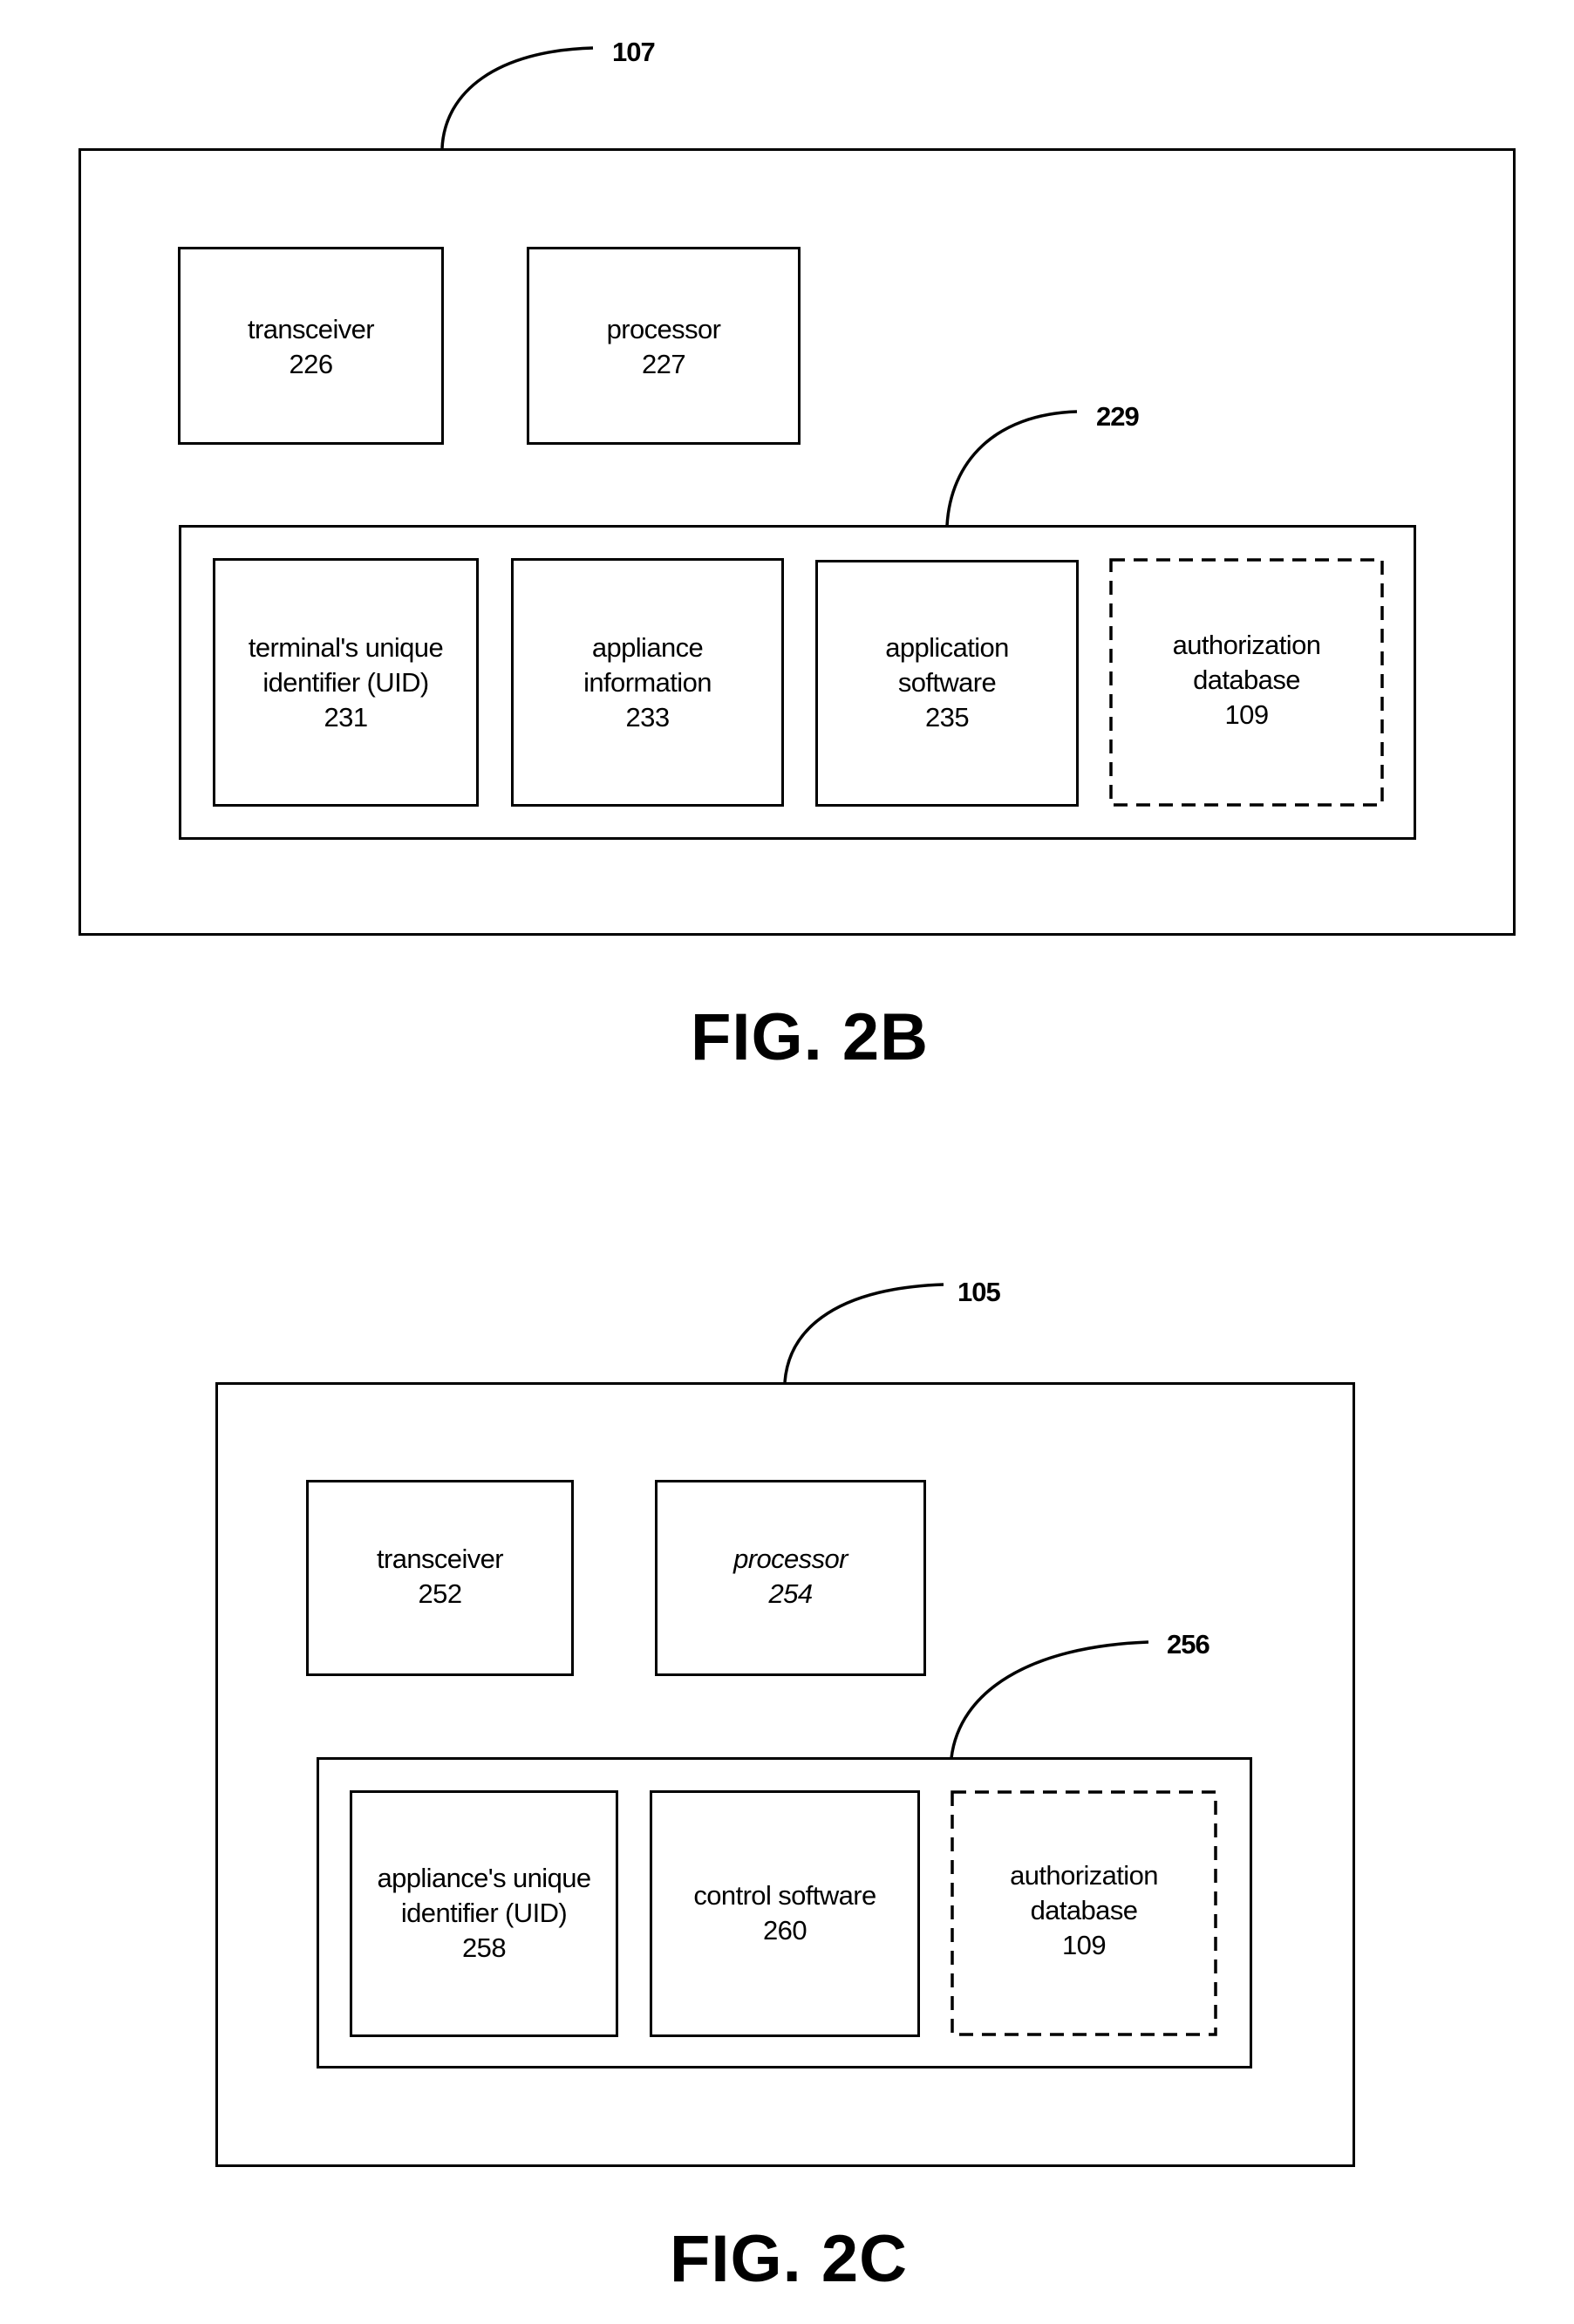 The image size is (1574, 2324). What do you see at coordinates (784, 1896) in the screenshot?
I see `component-name-line1: control software` at bounding box center [784, 1896].